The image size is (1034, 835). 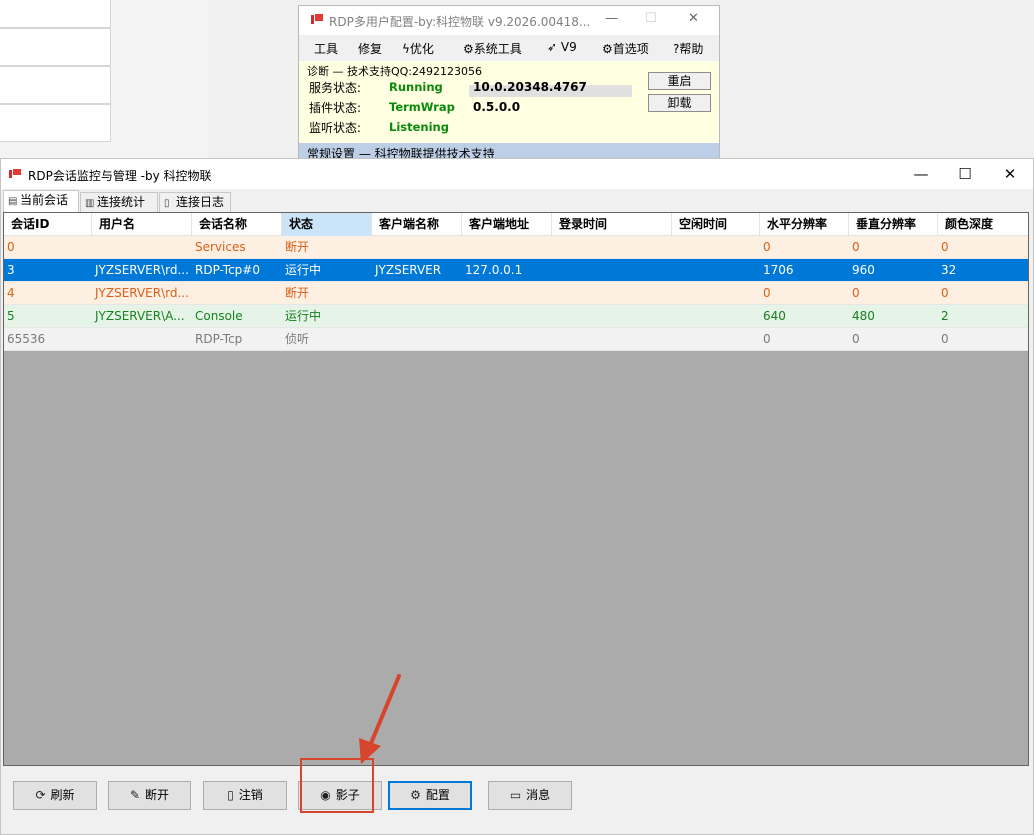 What do you see at coordinates (625, 48) in the screenshot?
I see `menu-preferences: ⚙首选项` at bounding box center [625, 48].